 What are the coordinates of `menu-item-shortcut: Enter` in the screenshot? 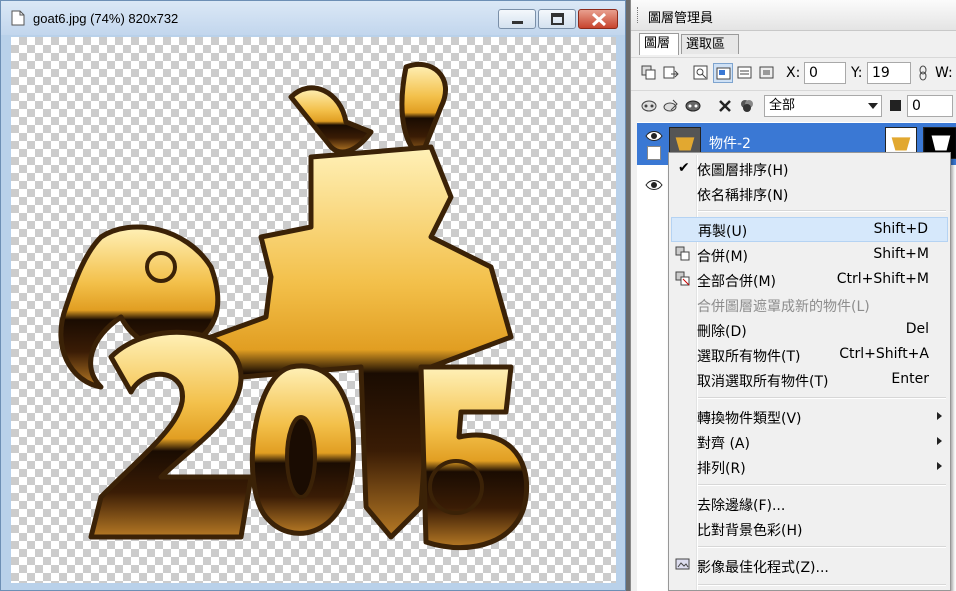 It's located at (910, 379).